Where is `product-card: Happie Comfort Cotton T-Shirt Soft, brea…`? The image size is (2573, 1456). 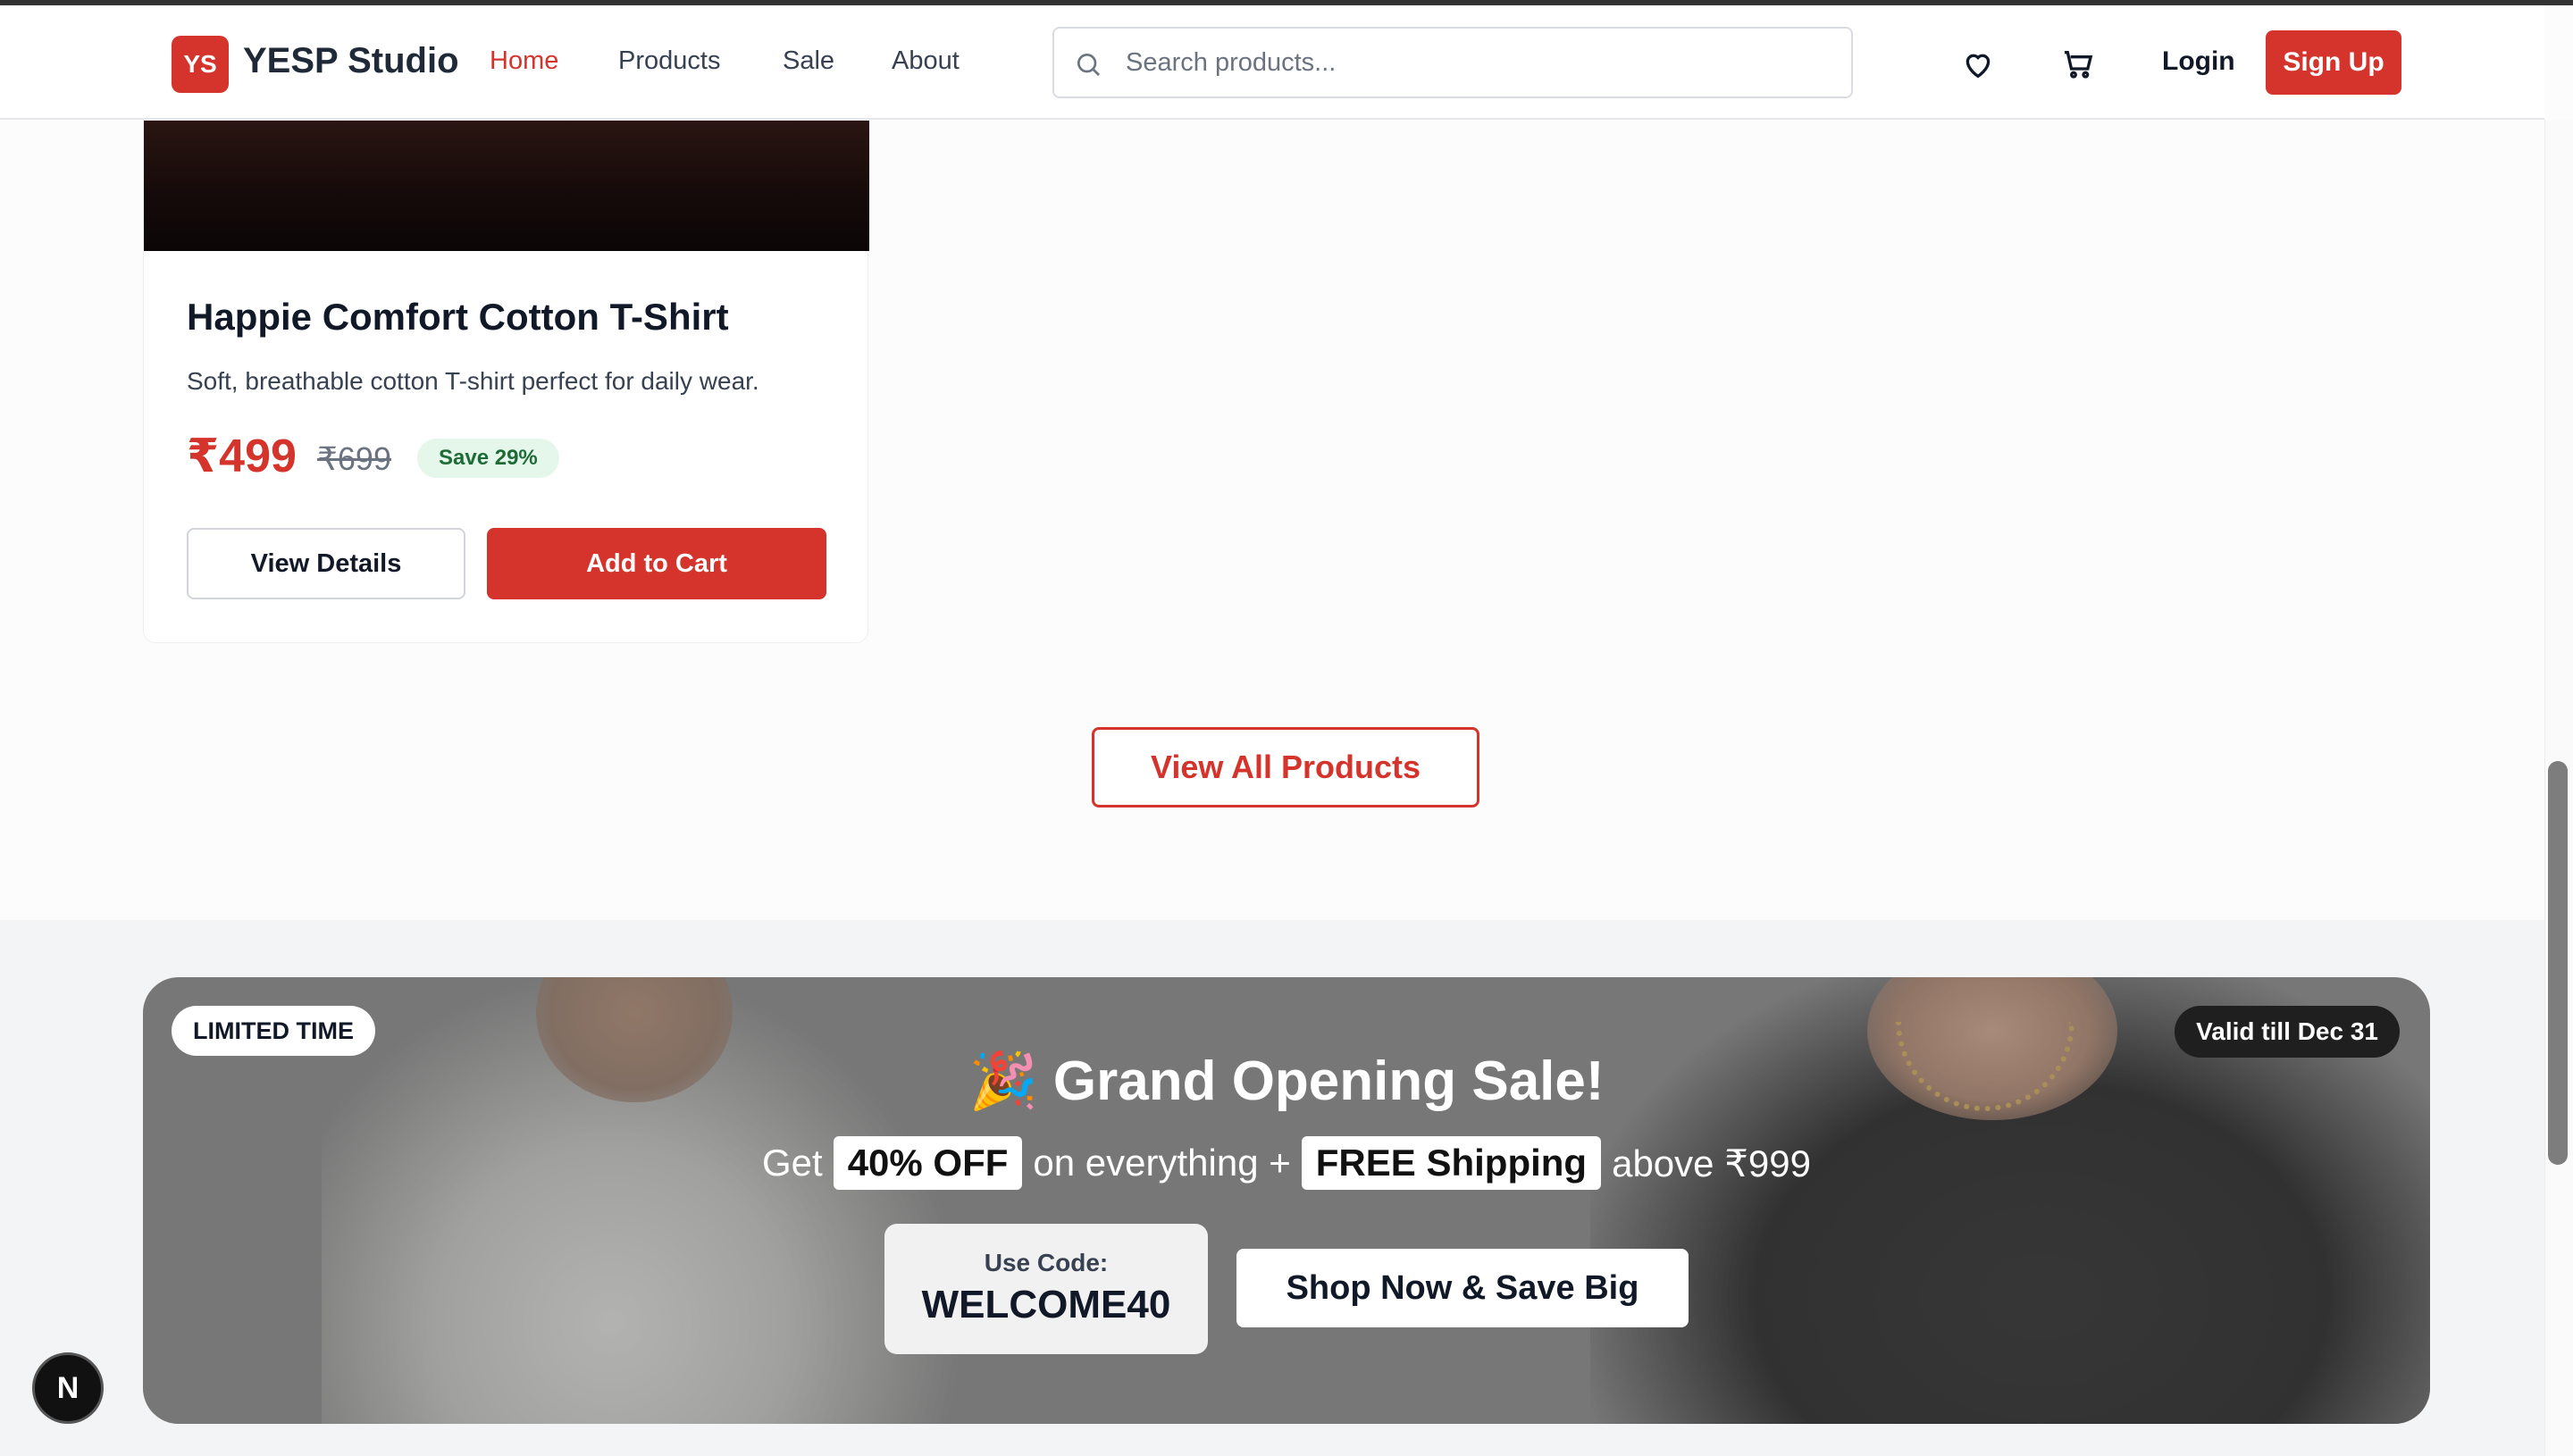 product-card: Happie Comfort Cotton T-Shirt Soft, brea… is located at coordinates (506, 381).